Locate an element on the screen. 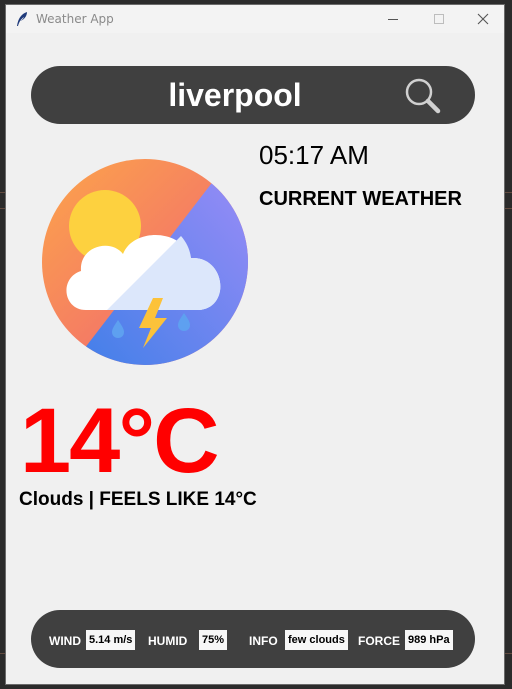  humid-label: HUMID is located at coordinates (168, 641).